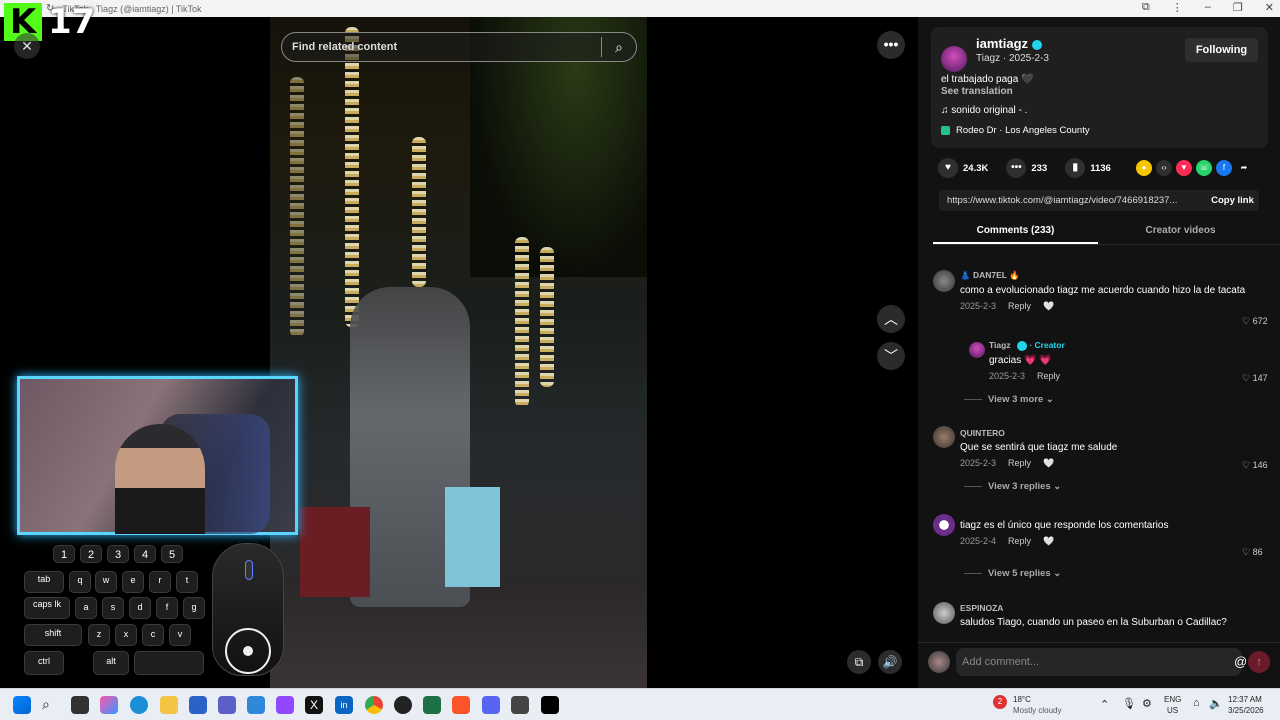  I want to click on following-button: Following, so click(1221, 50).